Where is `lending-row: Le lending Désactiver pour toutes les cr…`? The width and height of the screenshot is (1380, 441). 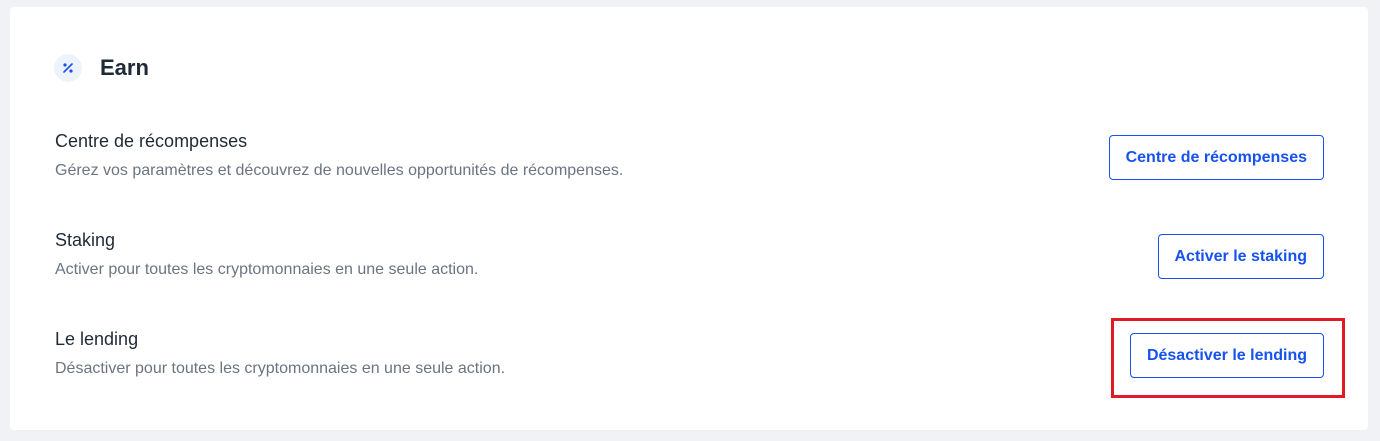
lending-row: Le lending Désactiver pour toutes les cr… is located at coordinates (689, 353).